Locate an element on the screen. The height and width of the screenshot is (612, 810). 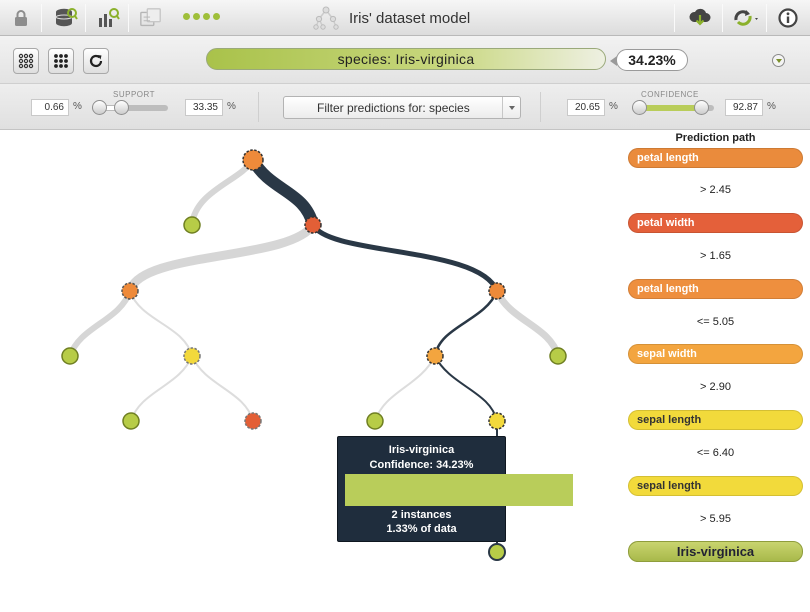
path-field-2: petal width is located at coordinates (715, 223).